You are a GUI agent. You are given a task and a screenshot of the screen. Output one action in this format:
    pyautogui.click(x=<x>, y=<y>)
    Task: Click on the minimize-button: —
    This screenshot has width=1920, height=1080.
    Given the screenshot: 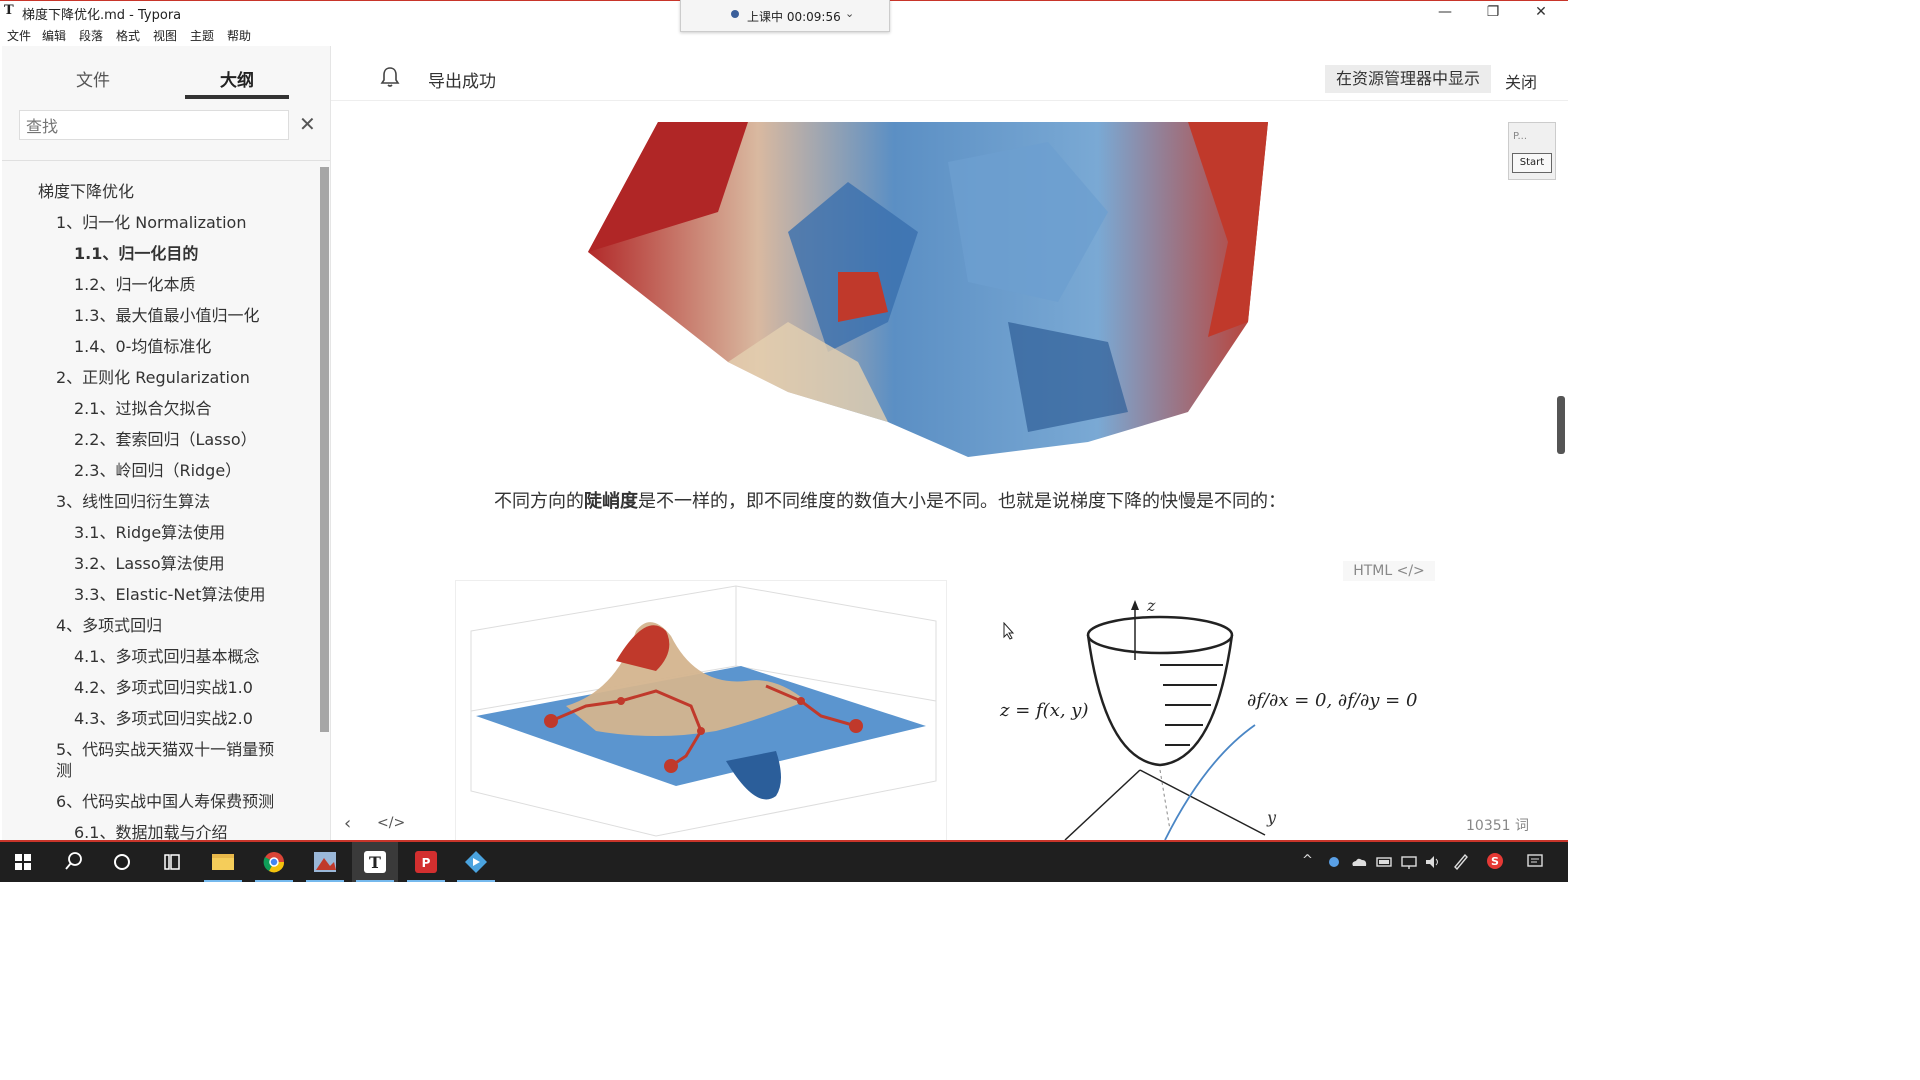 What is the action you would take?
    pyautogui.click(x=1445, y=12)
    